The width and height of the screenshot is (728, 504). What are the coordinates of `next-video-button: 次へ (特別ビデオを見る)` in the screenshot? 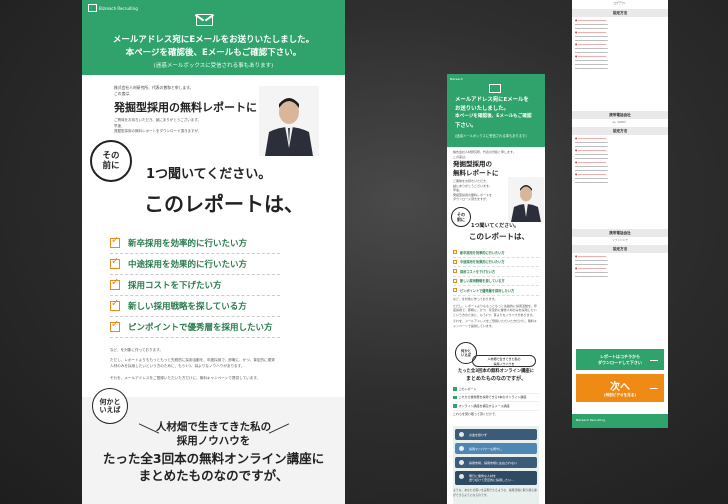 It's located at (620, 388).